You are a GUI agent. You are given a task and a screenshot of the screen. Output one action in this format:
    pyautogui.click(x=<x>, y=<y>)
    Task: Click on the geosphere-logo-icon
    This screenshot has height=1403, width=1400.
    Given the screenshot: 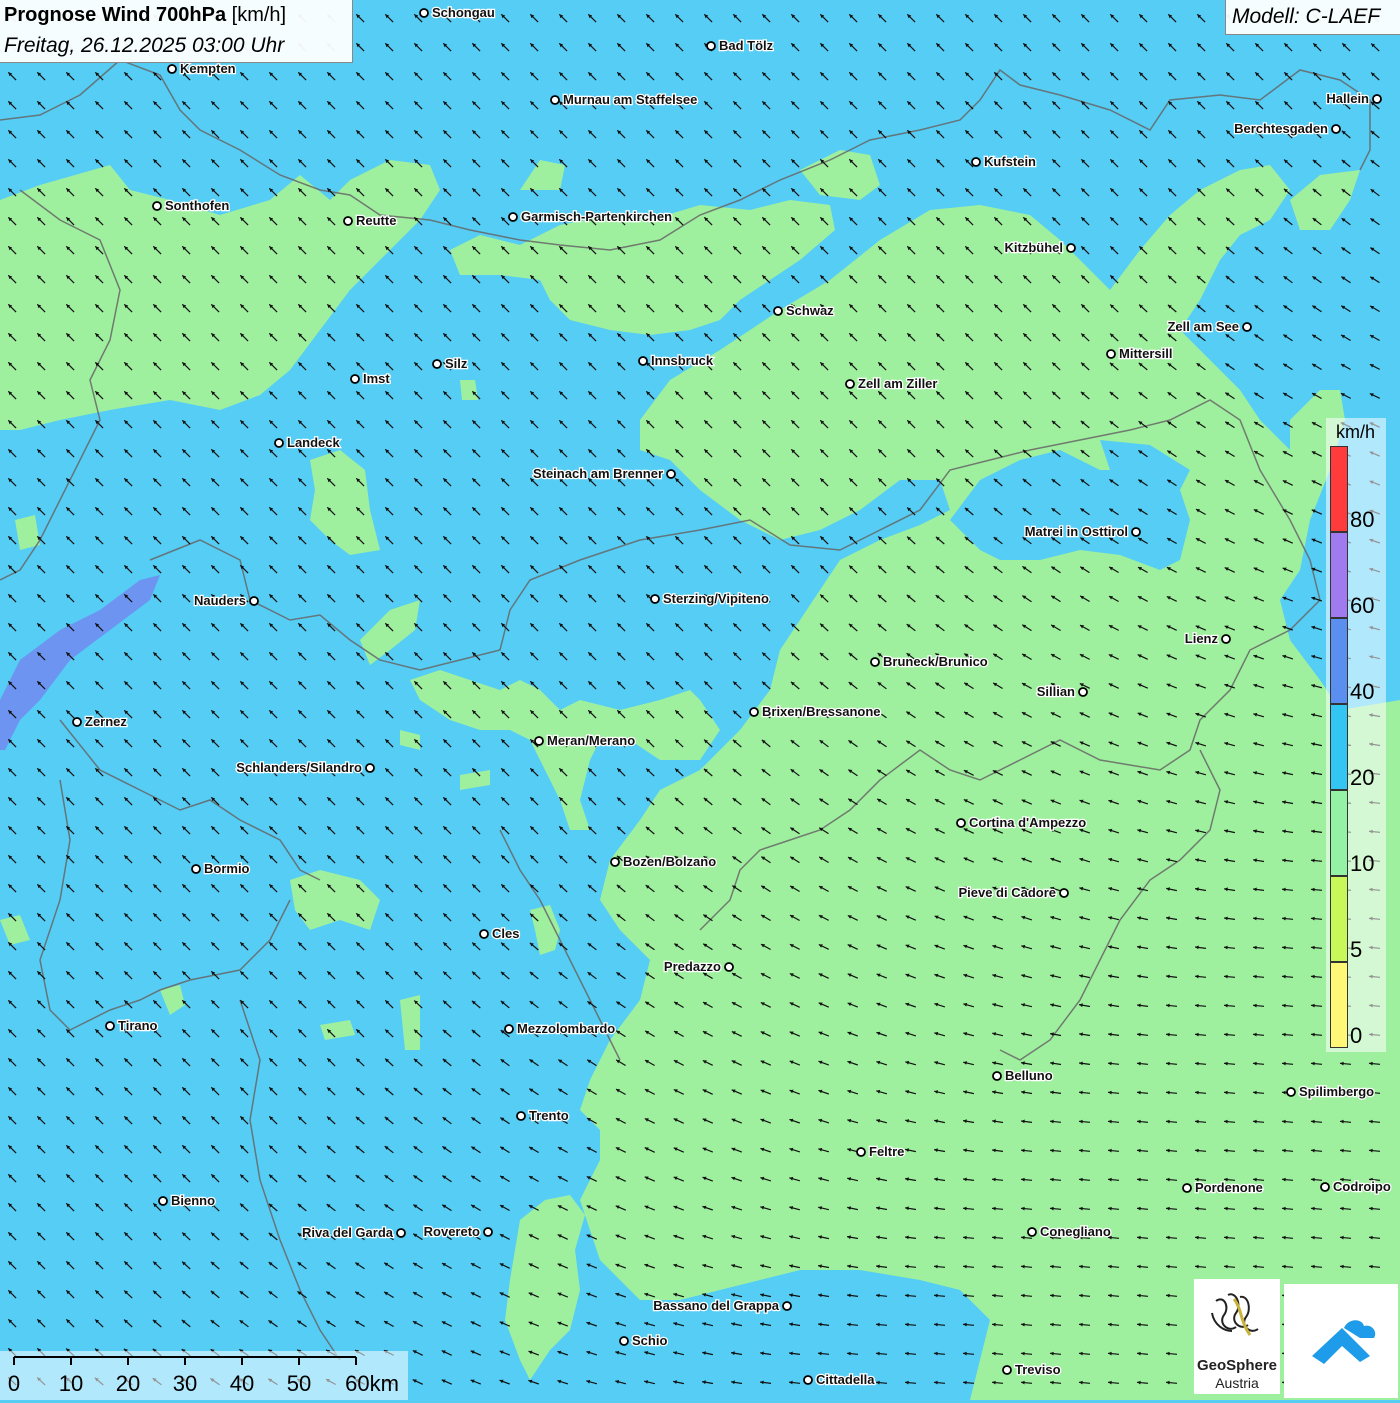 What is the action you would take?
    pyautogui.click(x=1235, y=1314)
    